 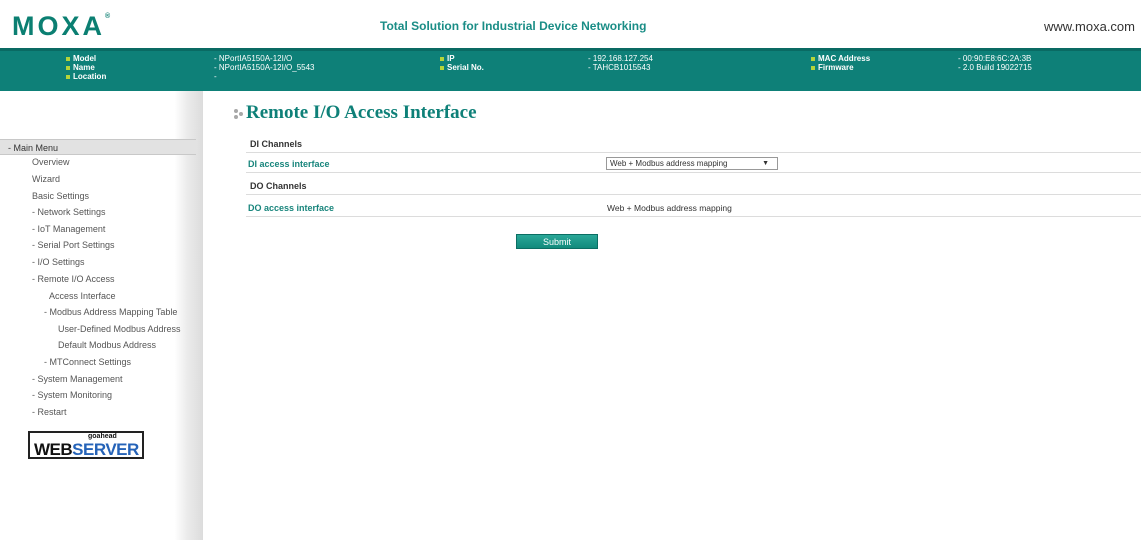 I want to click on page-title: Remote I/O Access Interface, so click(x=355, y=113).